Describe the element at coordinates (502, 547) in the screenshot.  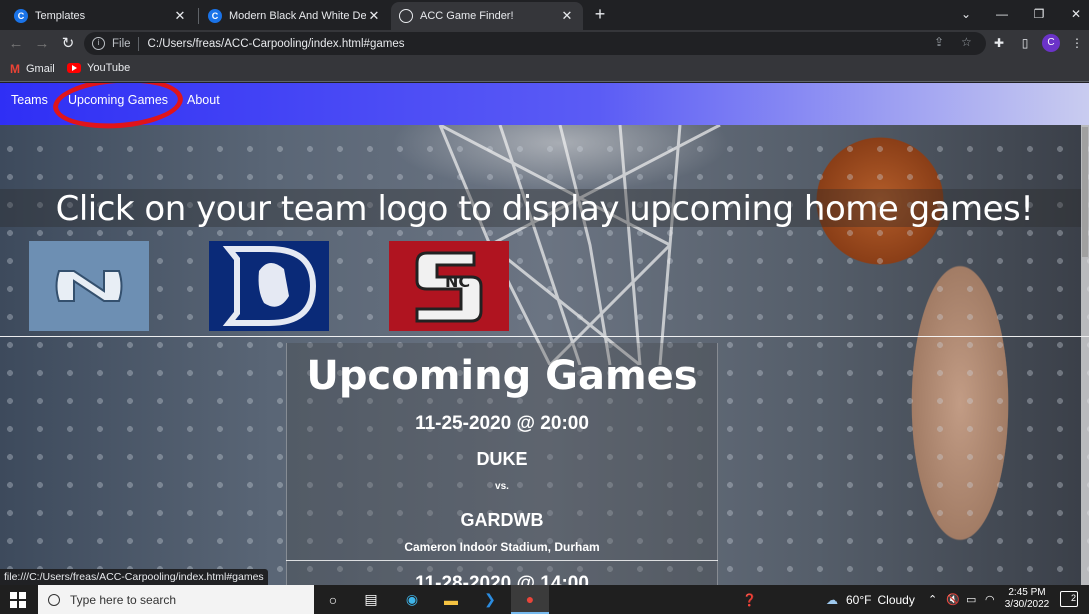
I see `game-venue: Cameron Indoor Stadium, Durham` at that location.